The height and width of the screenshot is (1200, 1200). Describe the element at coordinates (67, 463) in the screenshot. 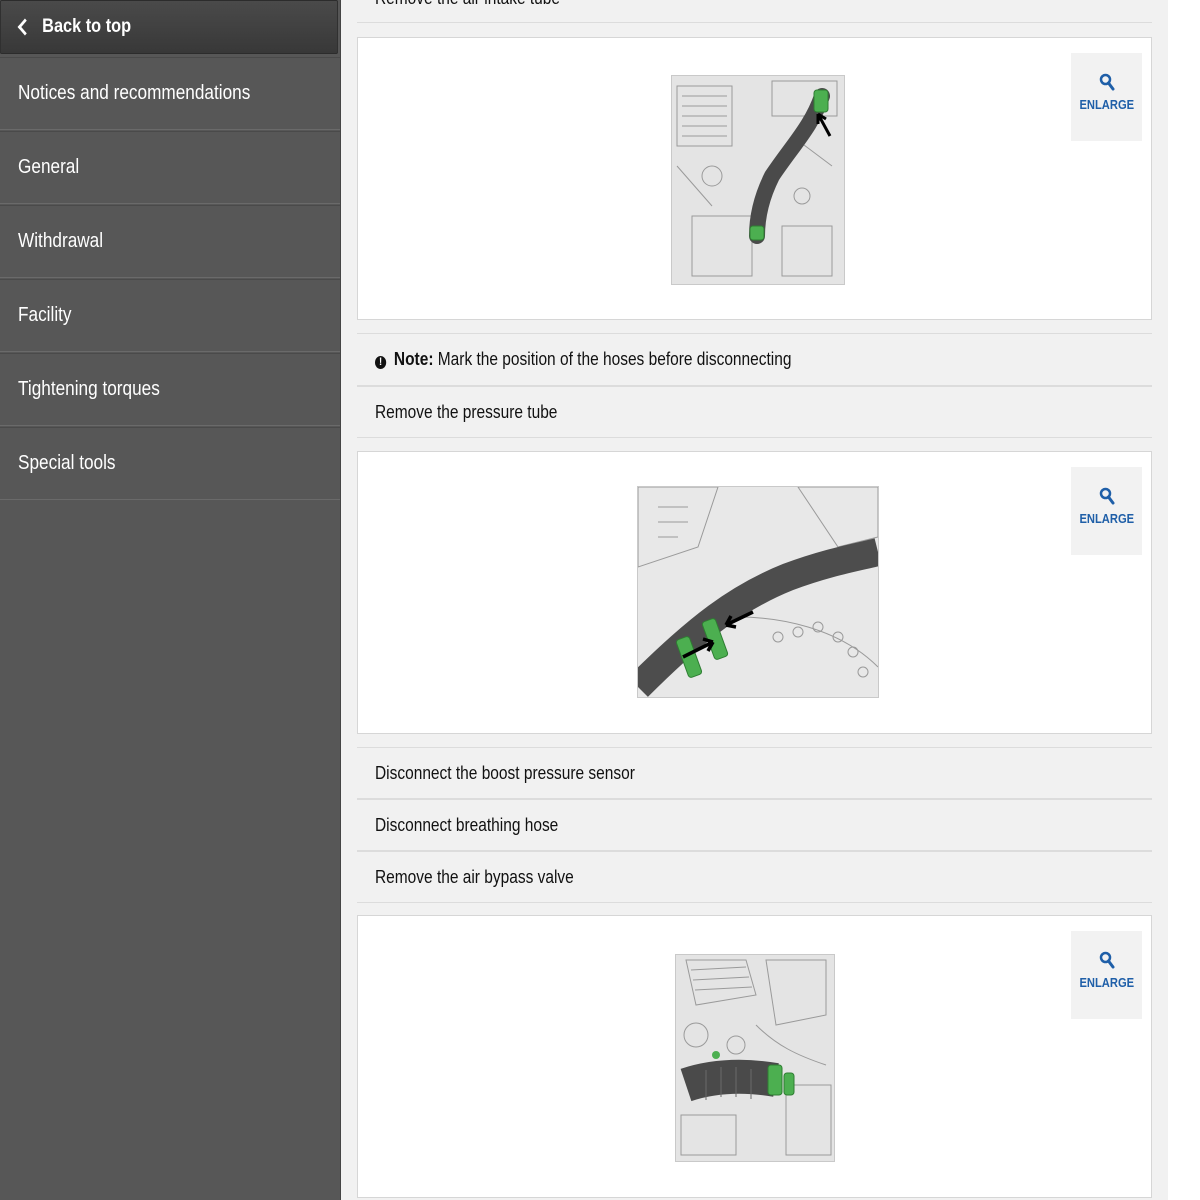

I see `sidebar-item-label: Special tools` at that location.